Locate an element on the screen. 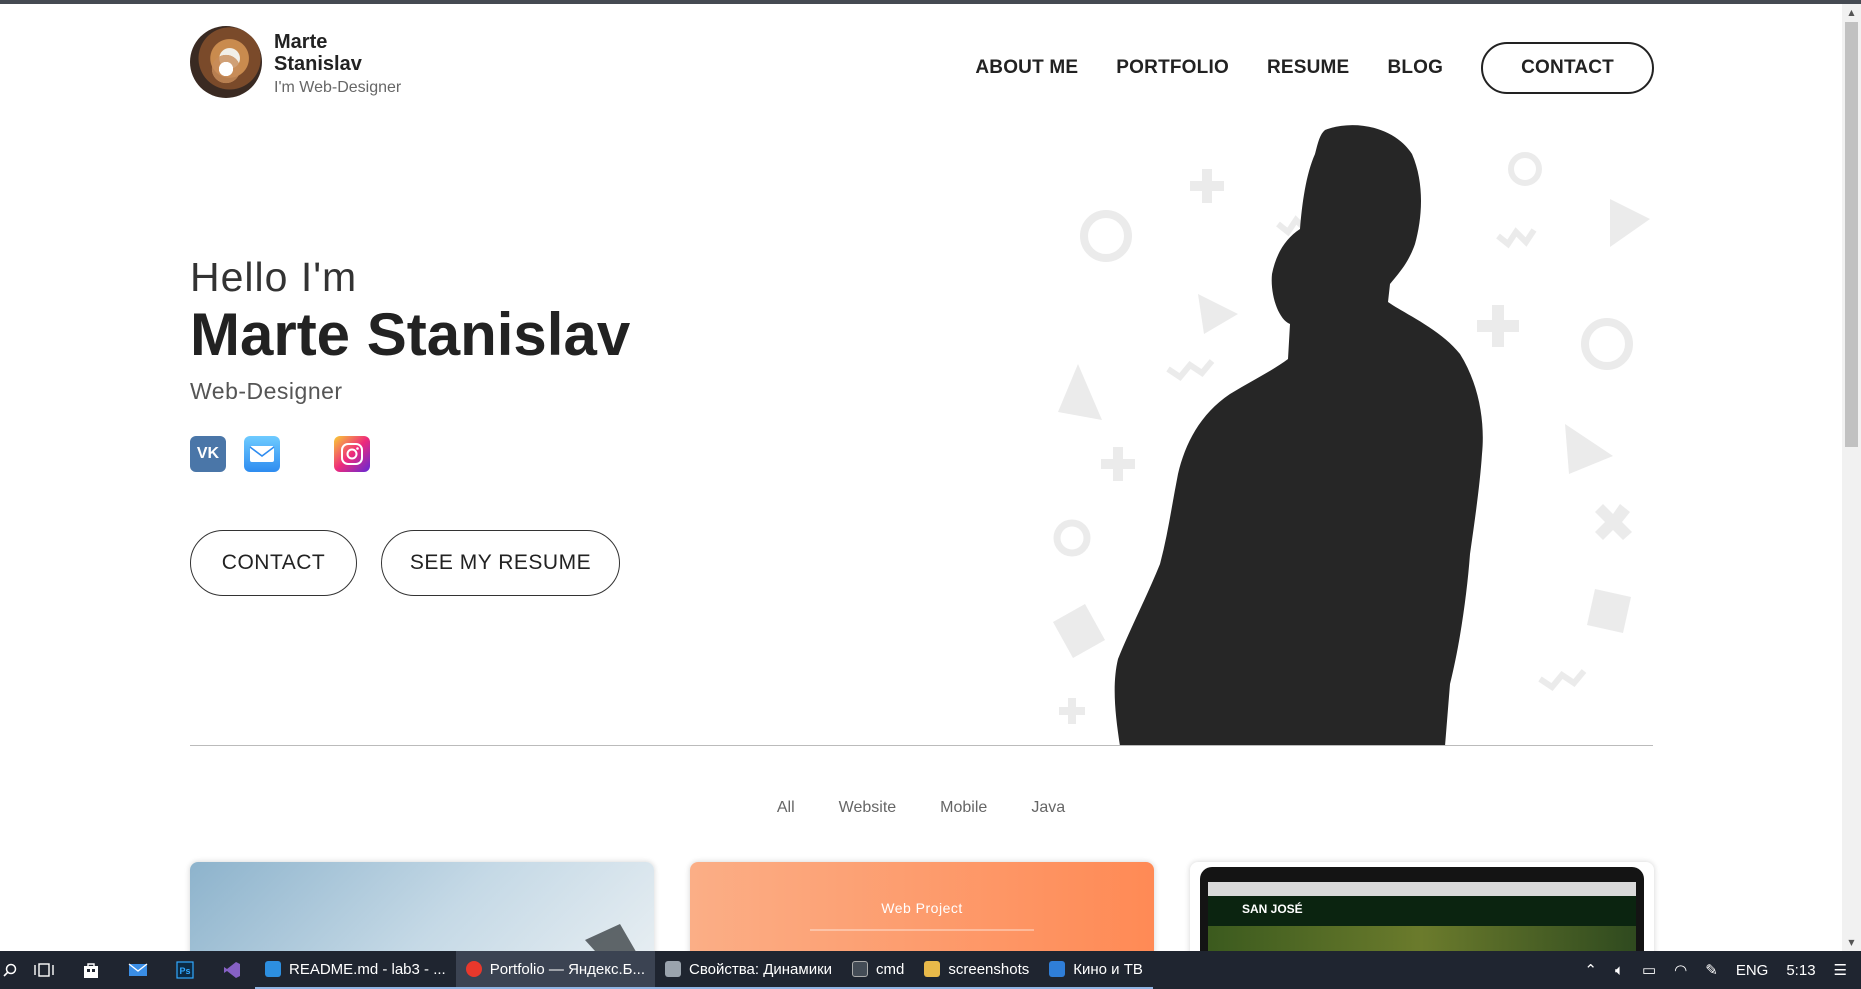 This screenshot has width=1861, height=989. volume-icon: 🔈︎ is located at coordinates (1619, 970).